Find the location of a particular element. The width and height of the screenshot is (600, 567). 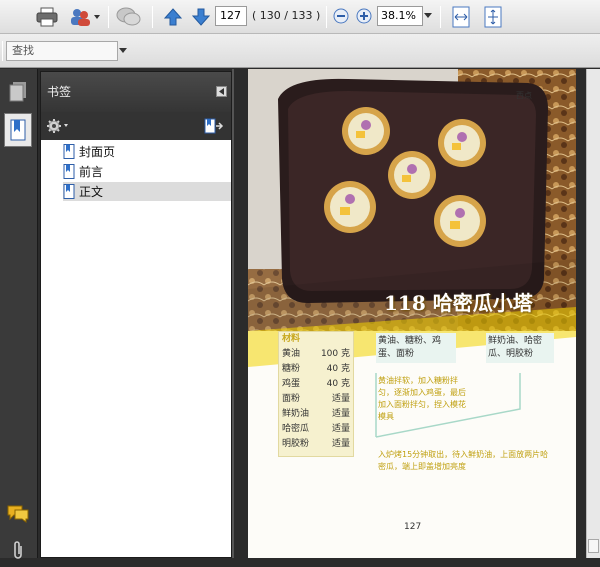

ingredient-row: 面粉 适量 is located at coordinates (316, 399).